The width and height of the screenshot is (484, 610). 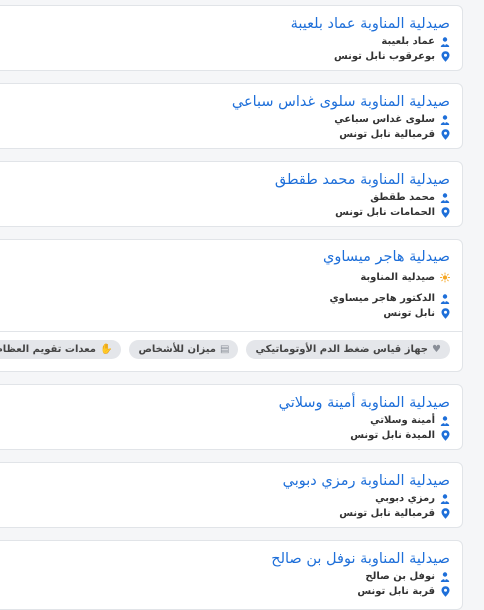 What do you see at coordinates (226, 313) in the screenshot?
I see `location-row: نابل تونس` at bounding box center [226, 313].